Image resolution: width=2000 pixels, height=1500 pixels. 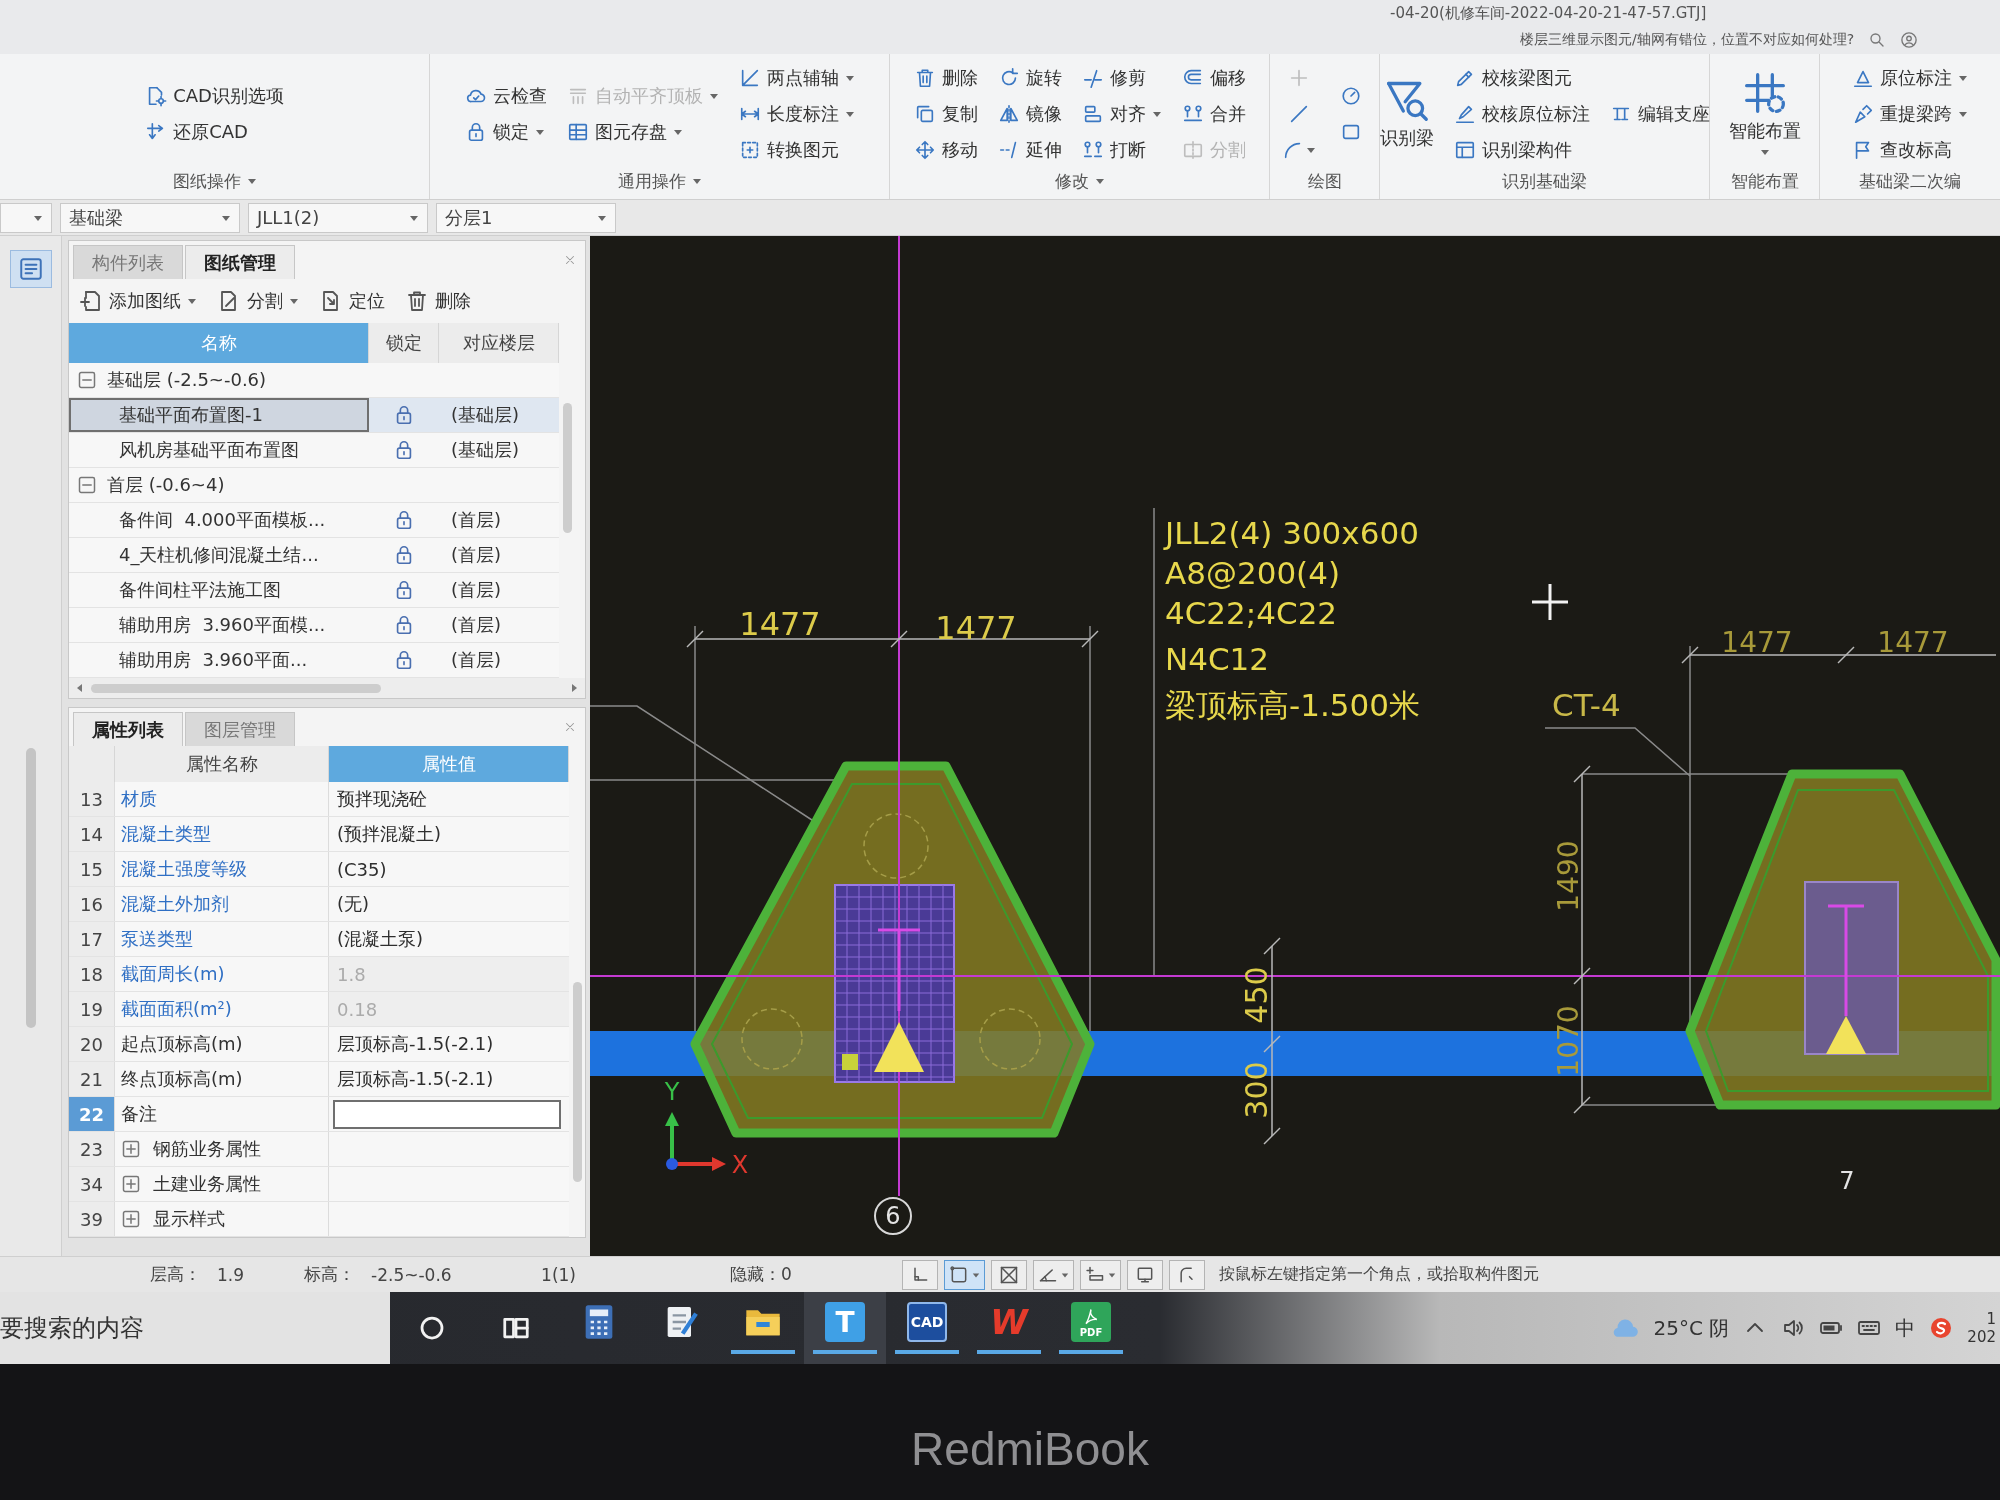 What do you see at coordinates (1659, 114) in the screenshot?
I see `ribbon-button: 编辑支座` at bounding box center [1659, 114].